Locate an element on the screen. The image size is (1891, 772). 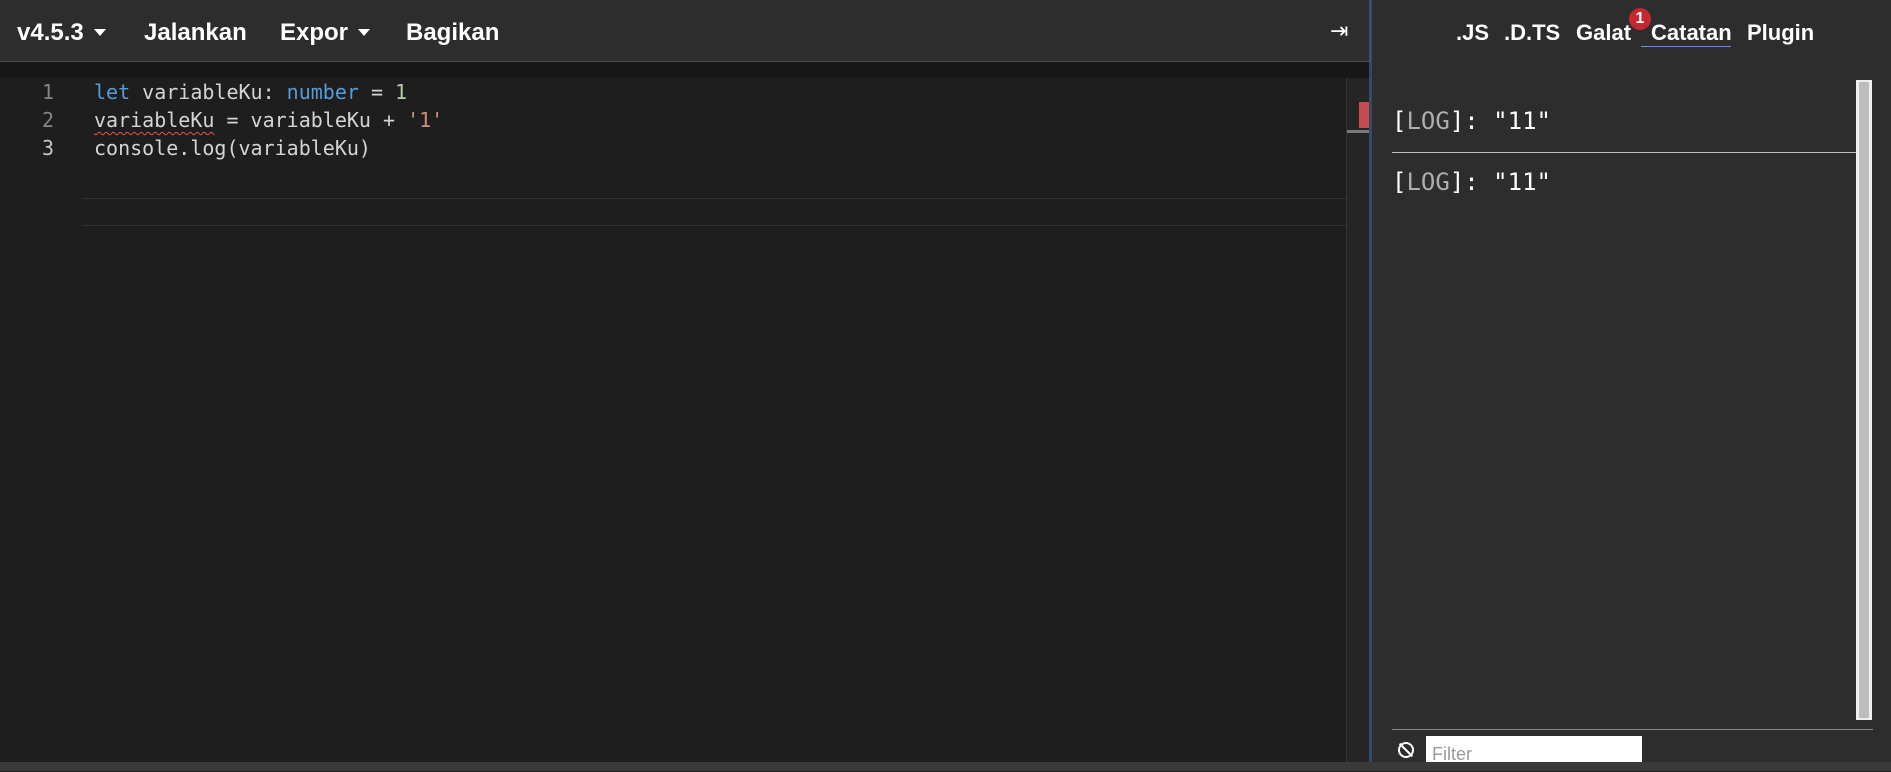
code-line: 2 variableKu = variableKu + '1' is located at coordinates (675, 120).